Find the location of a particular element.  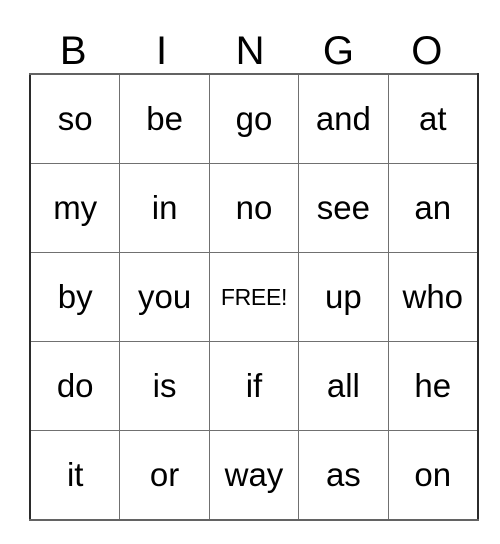

bingo-cell-i4: is is located at coordinates (164, 386).